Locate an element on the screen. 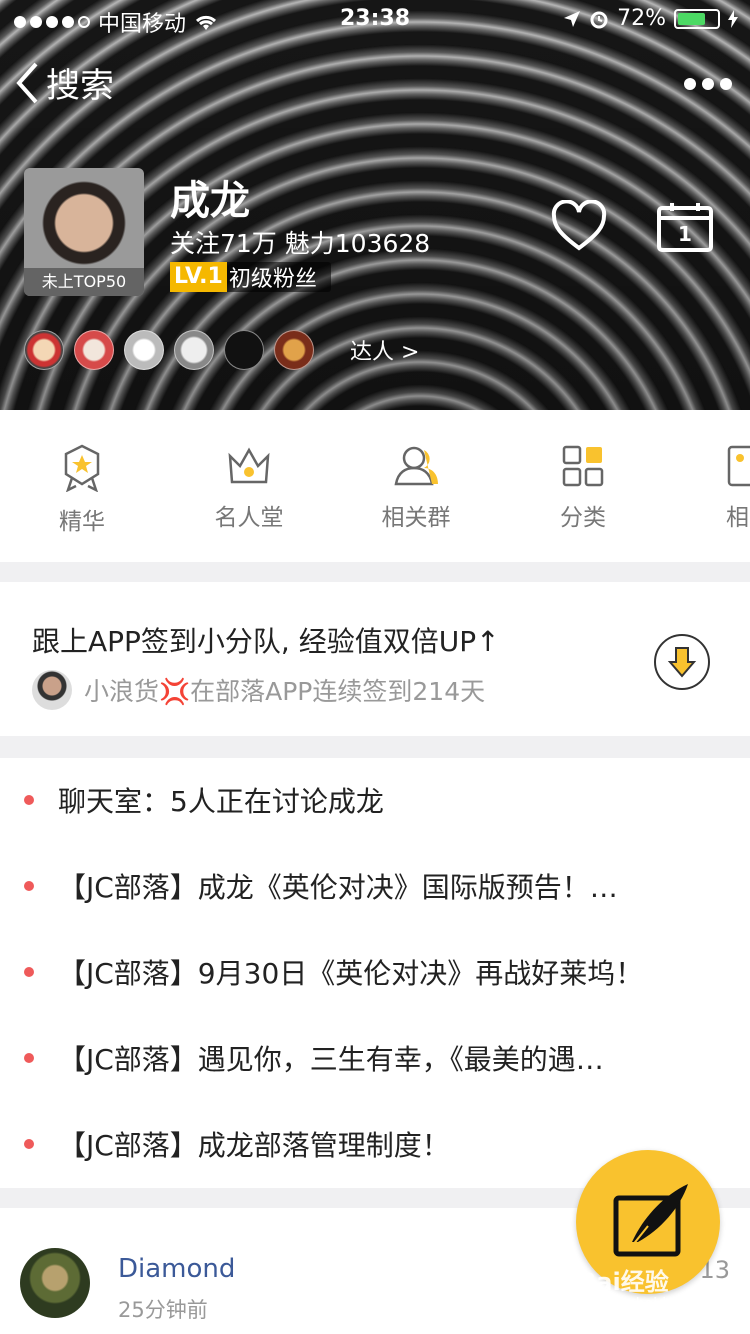  download-button is located at coordinates (682, 662).